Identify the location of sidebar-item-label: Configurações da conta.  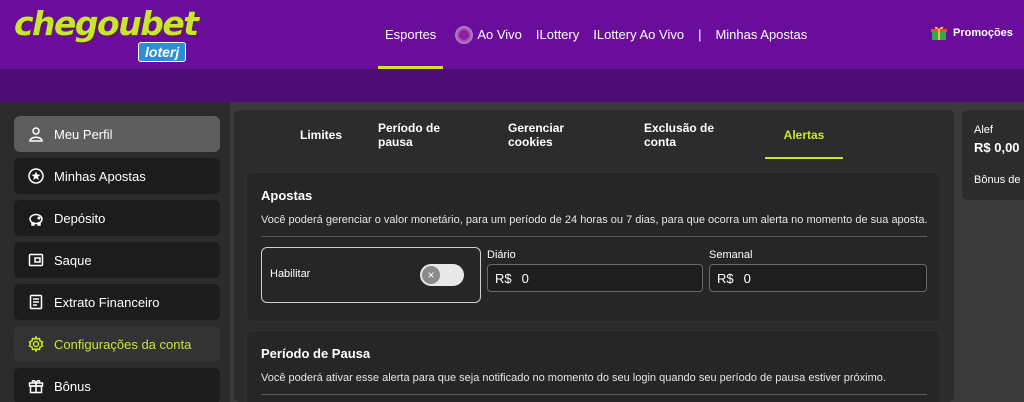
(123, 344).